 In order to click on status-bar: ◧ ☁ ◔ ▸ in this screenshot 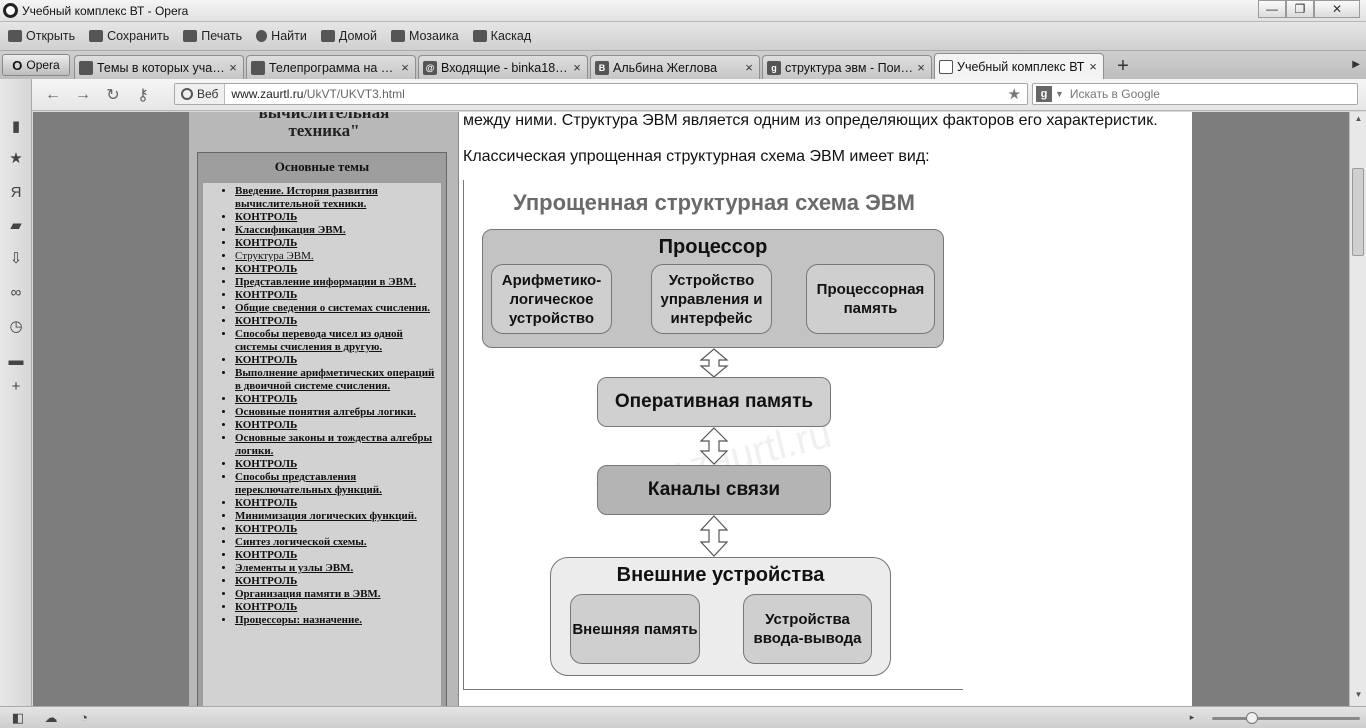, I will do `click(683, 717)`.